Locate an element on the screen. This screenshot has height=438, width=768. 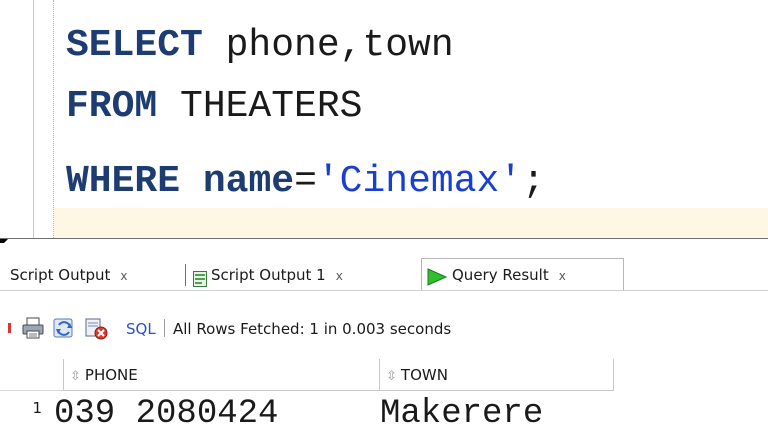
cancel-icon is located at coordinates (96, 328).